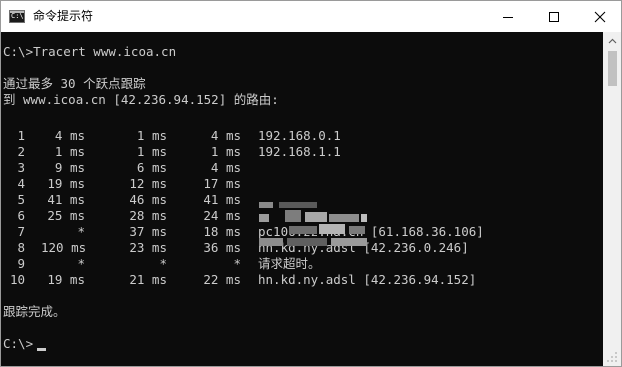  Describe the element at coordinates (90, 51) in the screenshot. I see `command-line: C:\>Tracert www.icoa.cn` at that location.